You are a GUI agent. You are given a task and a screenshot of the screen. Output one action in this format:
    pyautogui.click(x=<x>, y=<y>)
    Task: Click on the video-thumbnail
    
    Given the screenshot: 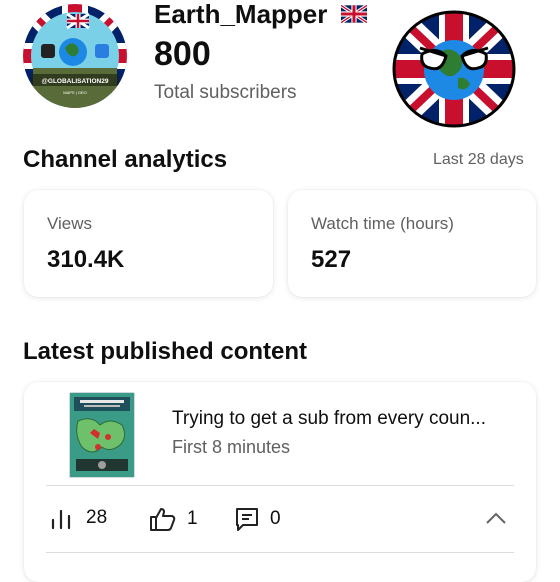 What is the action you would take?
    pyautogui.click(x=102, y=435)
    